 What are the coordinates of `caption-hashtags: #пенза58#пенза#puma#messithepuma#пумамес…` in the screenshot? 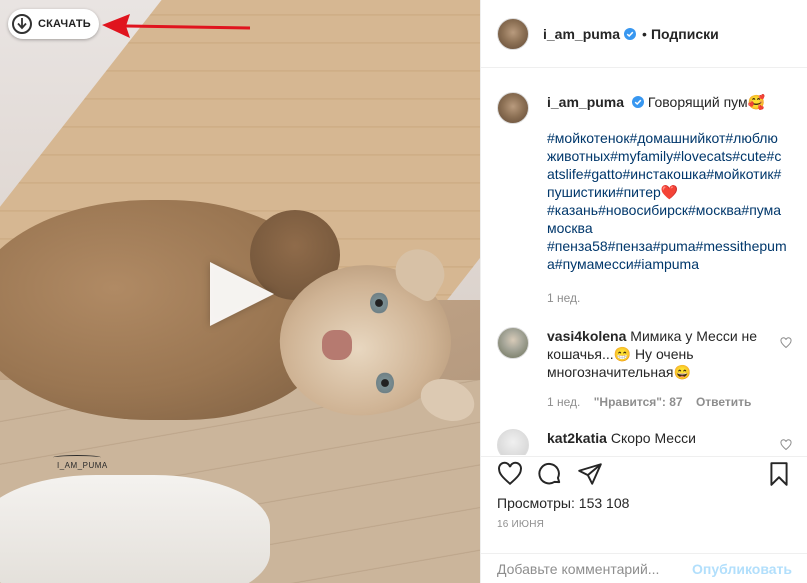 It's located at (667, 255).